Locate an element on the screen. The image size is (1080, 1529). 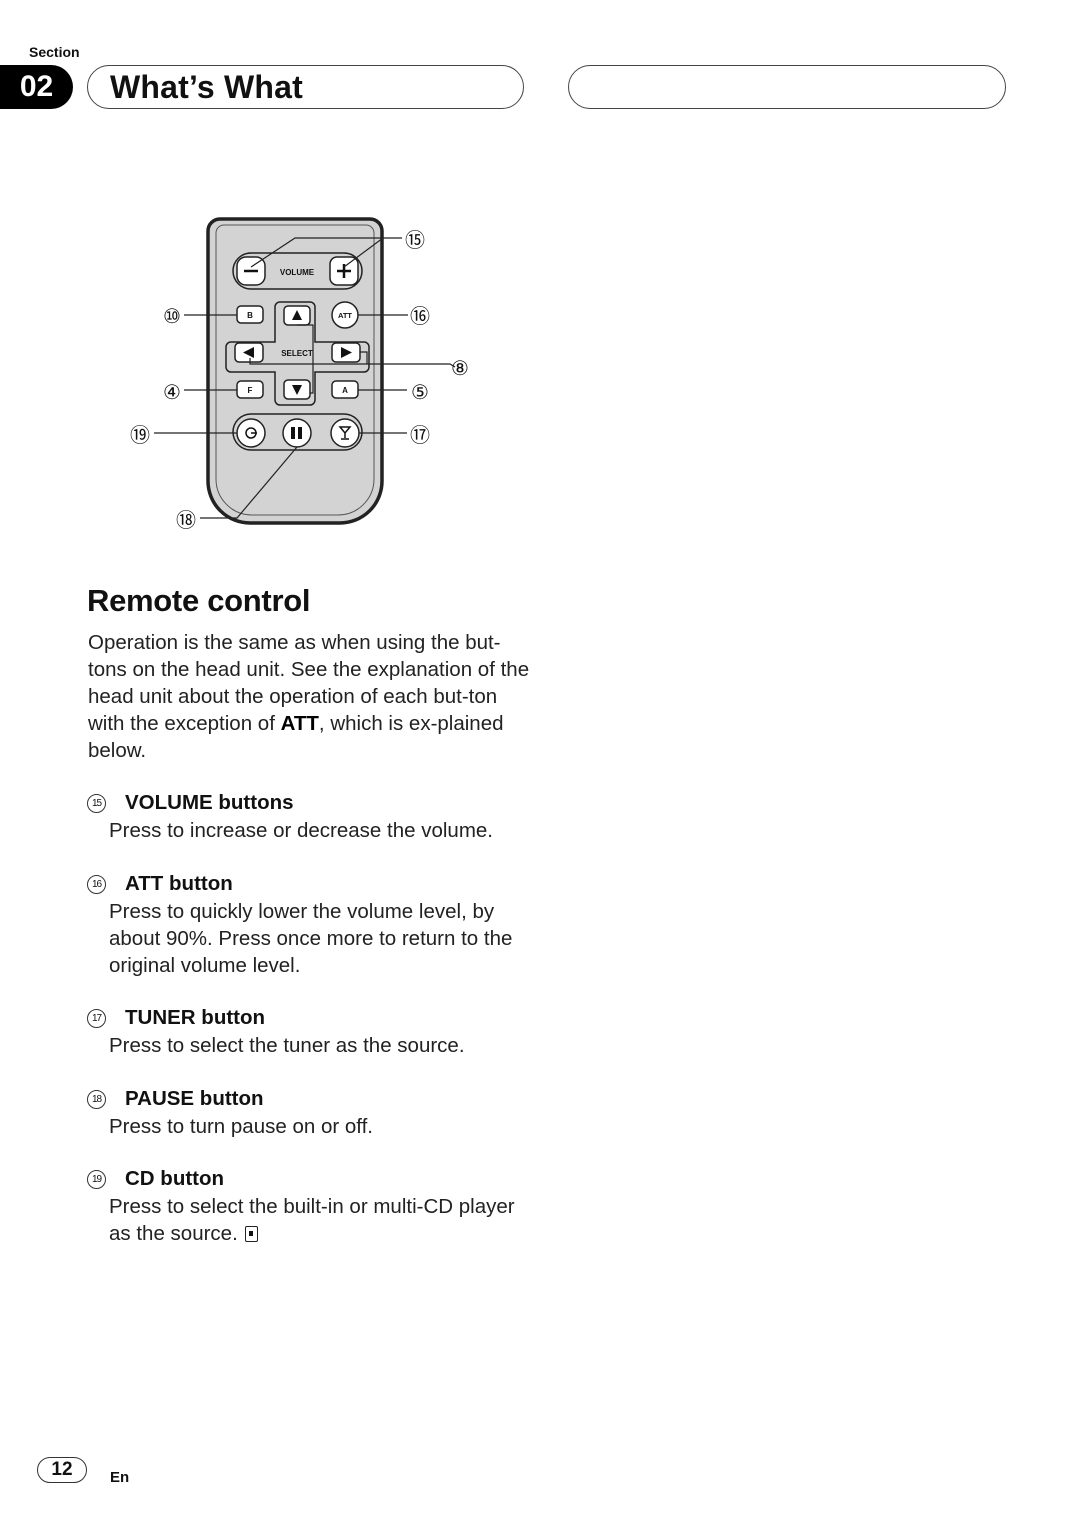
item-description: Press to turn pause on or off. is located at coordinates (241, 1126).